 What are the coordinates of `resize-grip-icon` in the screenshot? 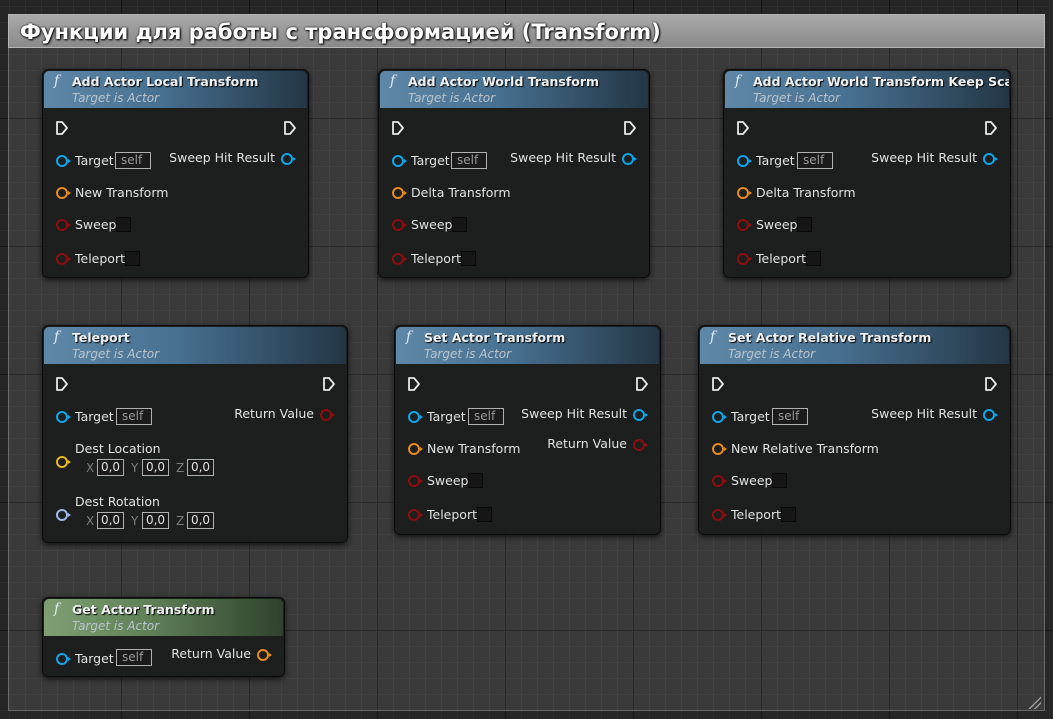 It's located at (1034, 702).